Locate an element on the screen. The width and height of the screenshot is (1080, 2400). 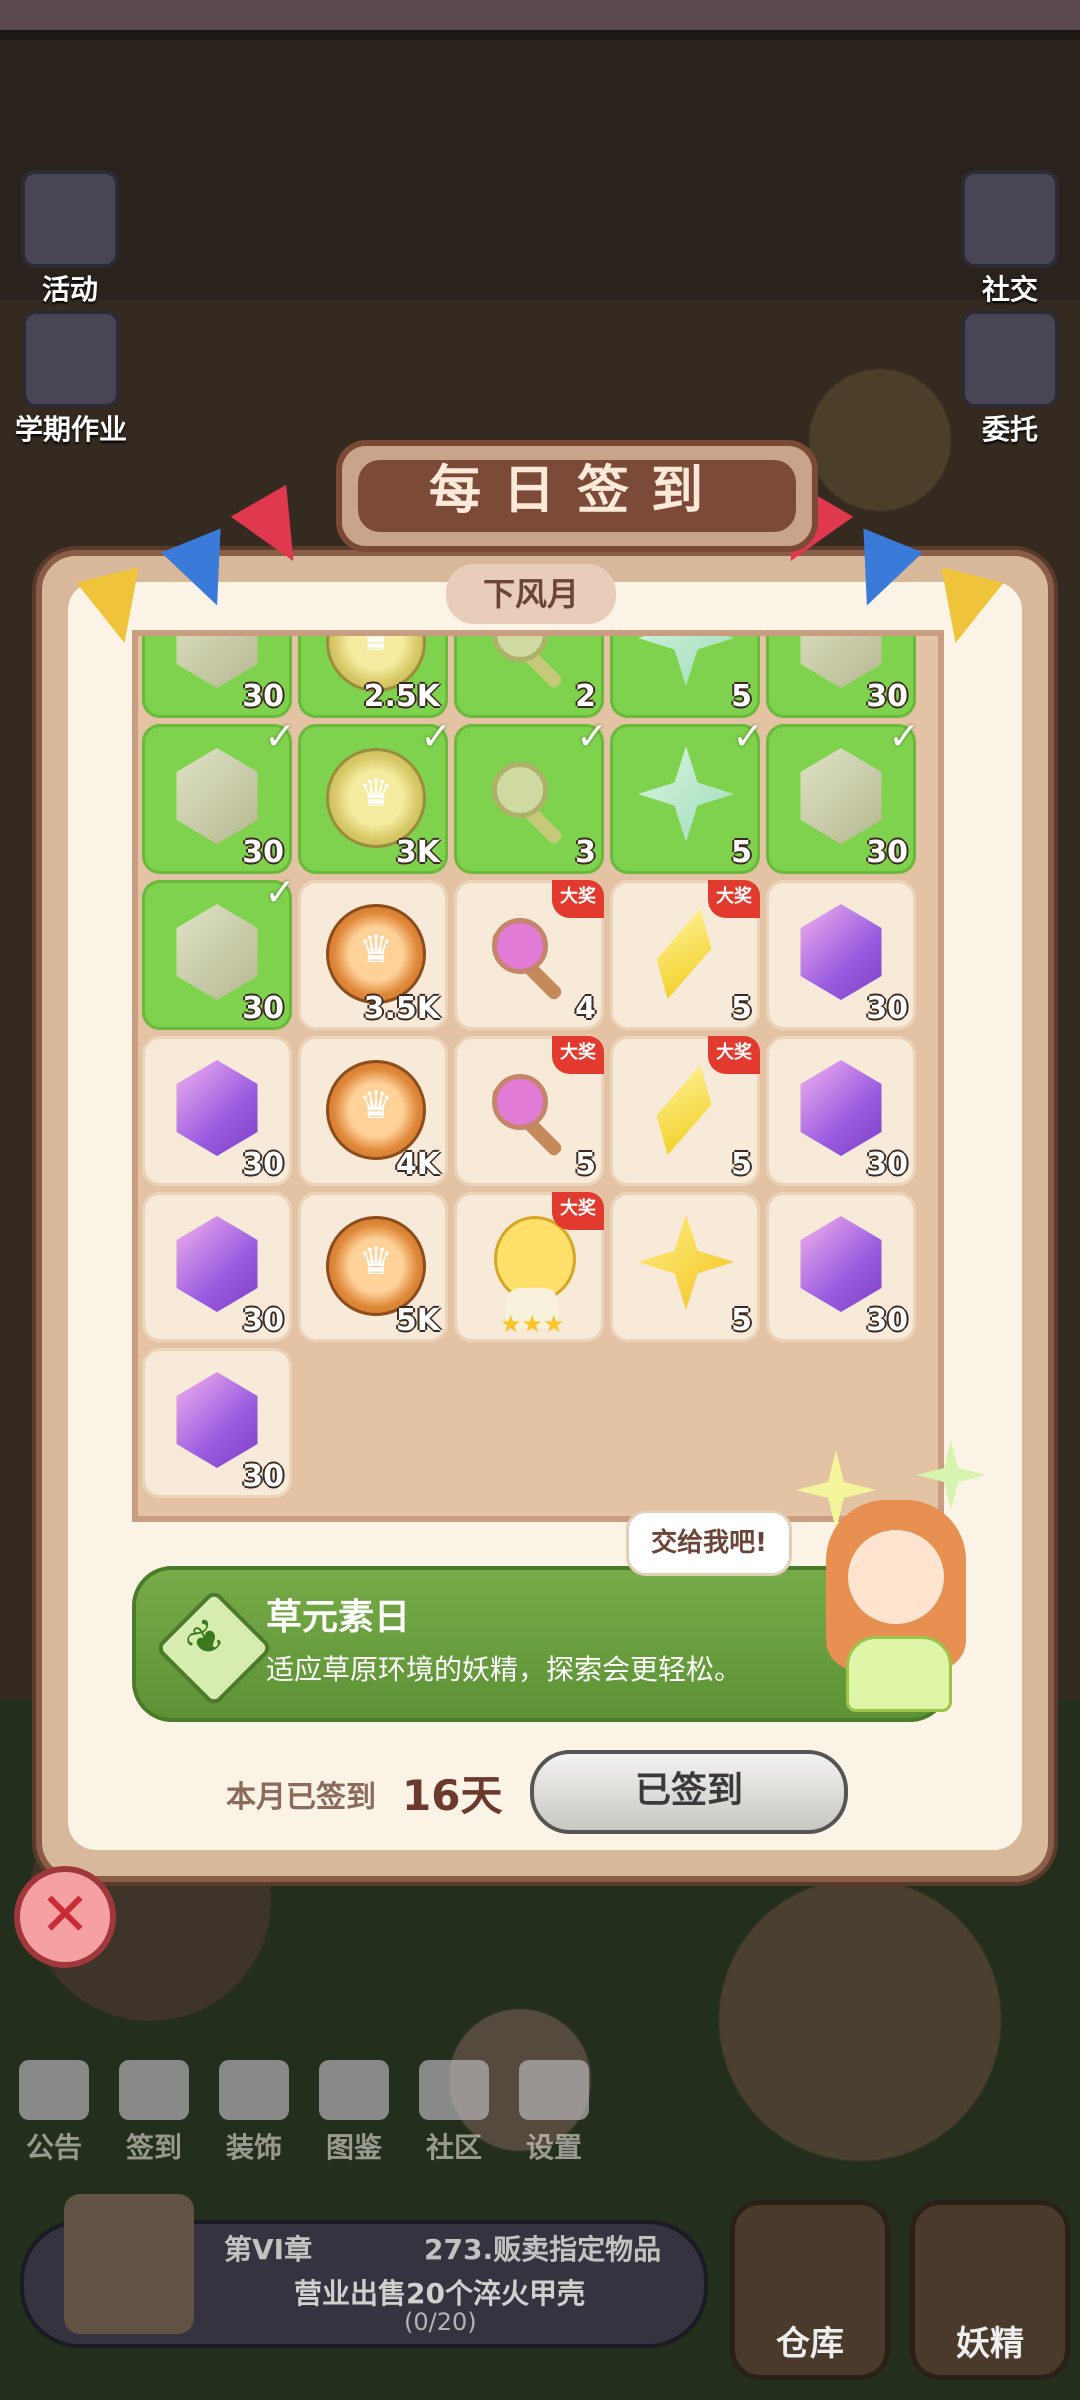
reward-quantity: 5K is located at coordinates (417, 1320).